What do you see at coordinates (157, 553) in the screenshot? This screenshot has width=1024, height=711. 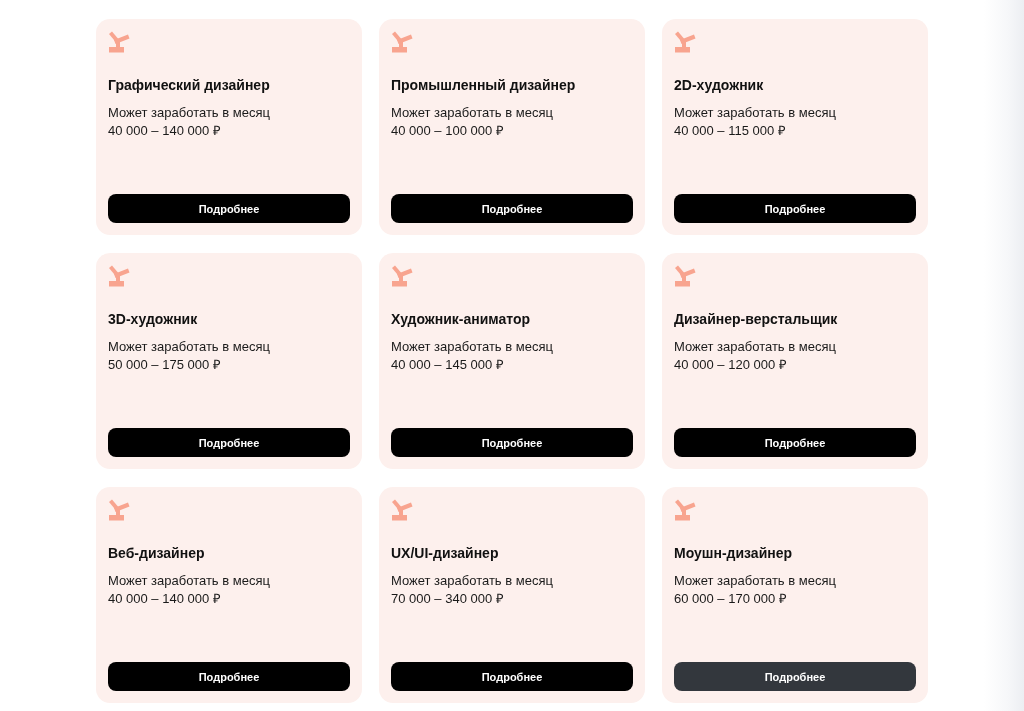 I see `card-title: Веб-дизайнер` at bounding box center [157, 553].